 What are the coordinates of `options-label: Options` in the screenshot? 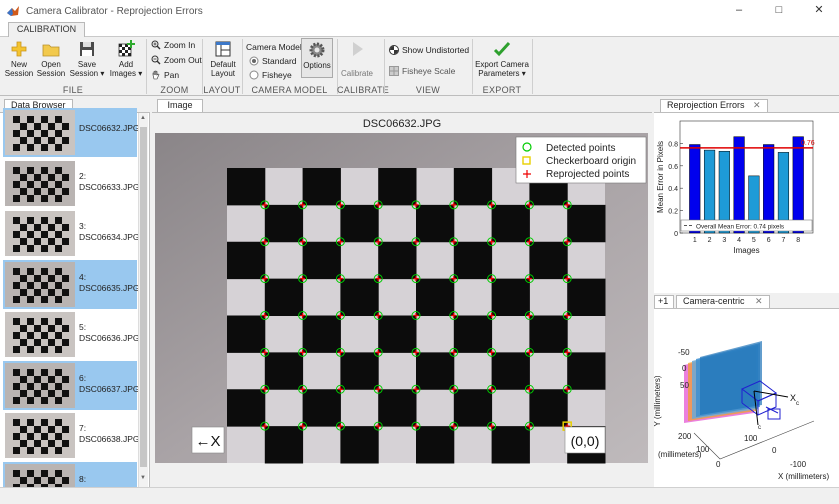 It's located at (317, 65).